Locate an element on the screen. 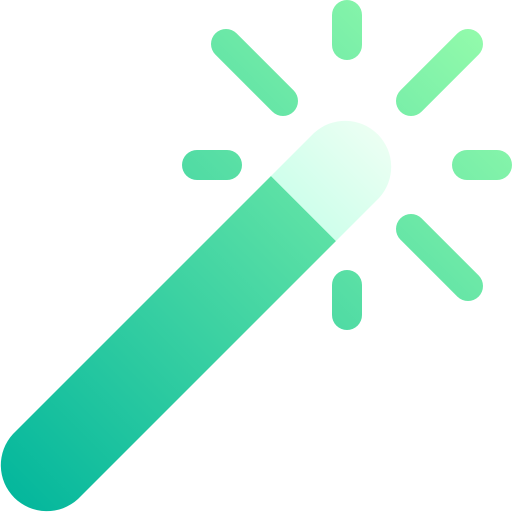  ray-top-right is located at coordinates (439, 72).